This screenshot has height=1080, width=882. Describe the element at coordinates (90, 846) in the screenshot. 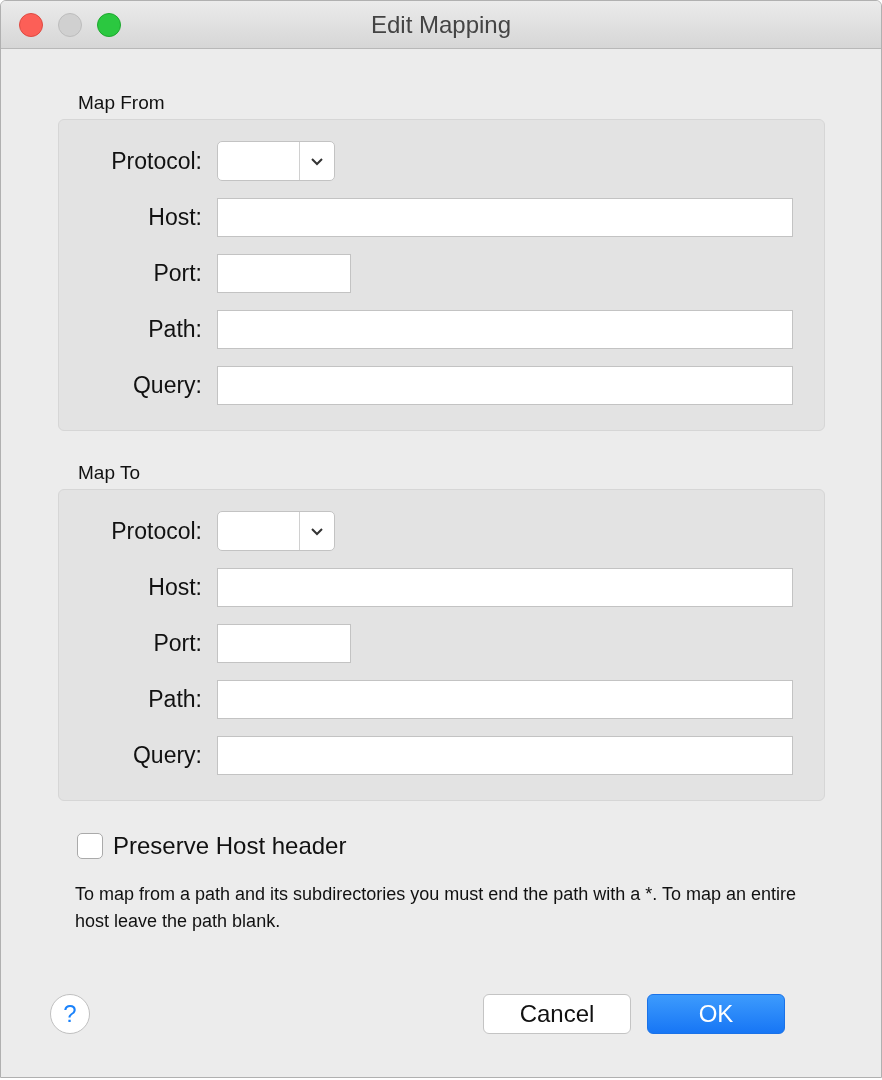

I see `checkbox` at that location.